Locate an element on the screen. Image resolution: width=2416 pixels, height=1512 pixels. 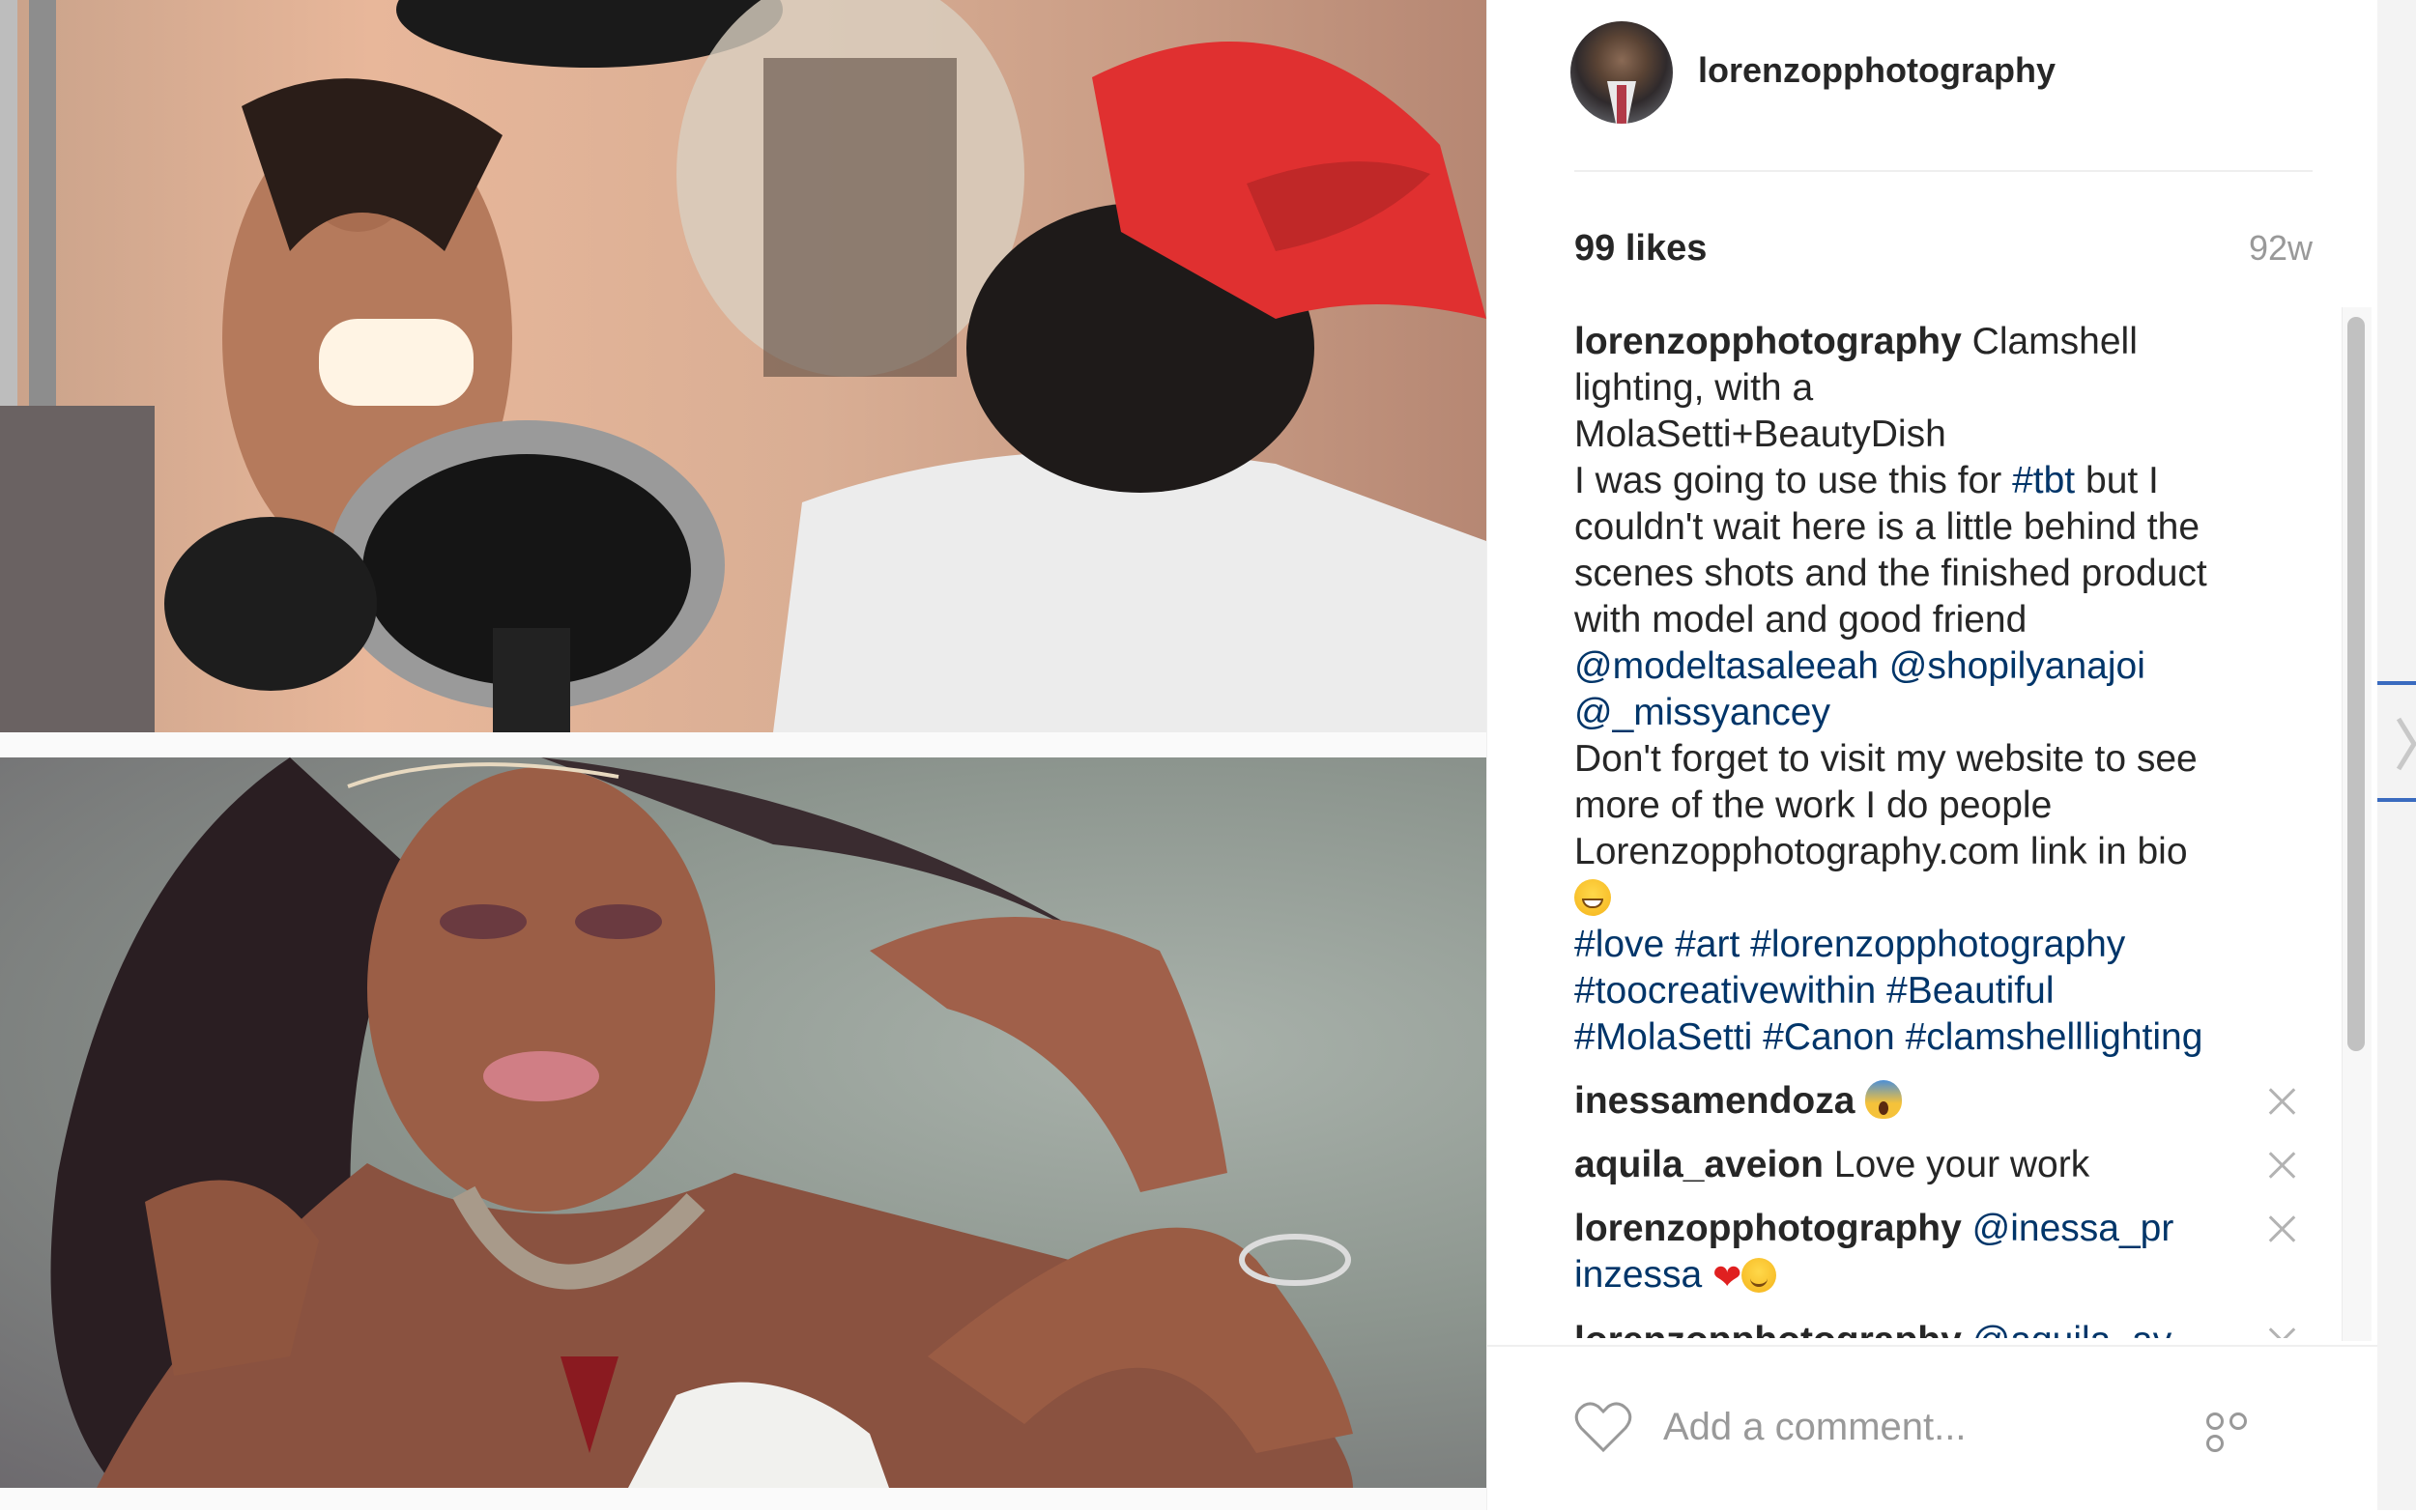
post-header: lorenzopphotography is located at coordinates (1932, 86).